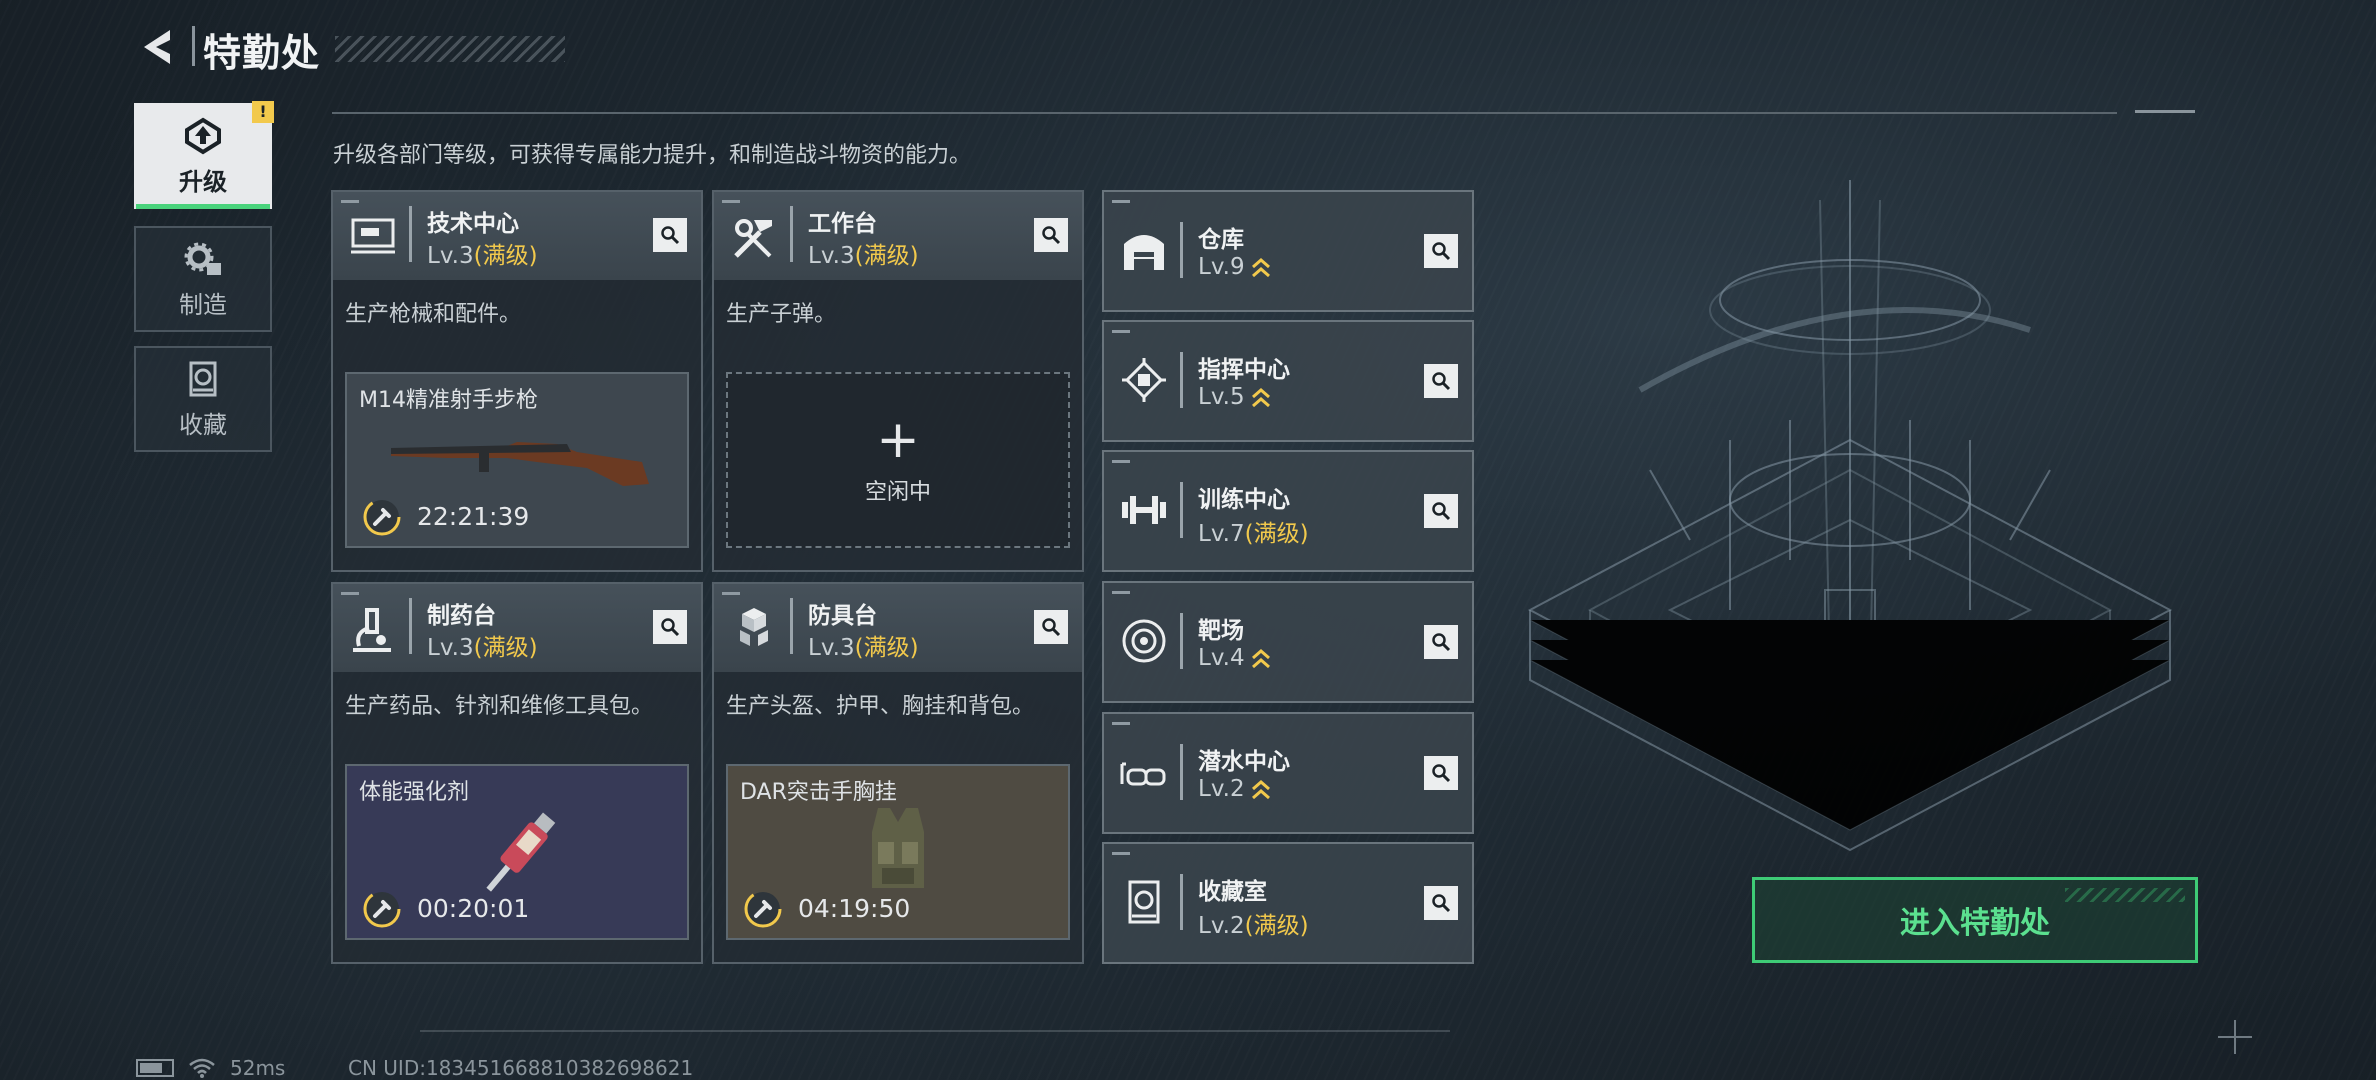  I want to click on warehouse-icon, so click(1144, 252).